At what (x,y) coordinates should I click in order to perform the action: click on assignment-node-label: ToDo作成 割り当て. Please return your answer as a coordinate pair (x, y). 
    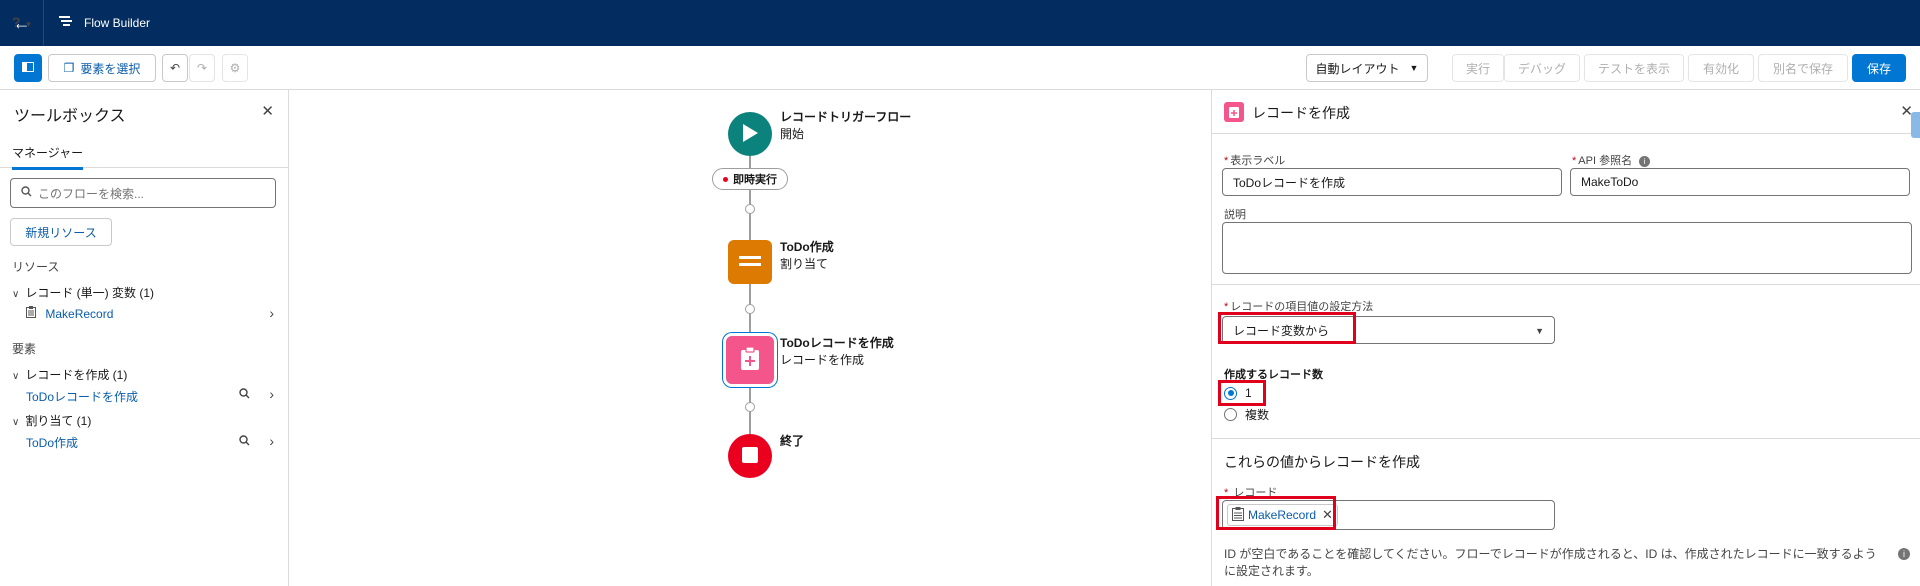
    Looking at the image, I should click on (807, 255).